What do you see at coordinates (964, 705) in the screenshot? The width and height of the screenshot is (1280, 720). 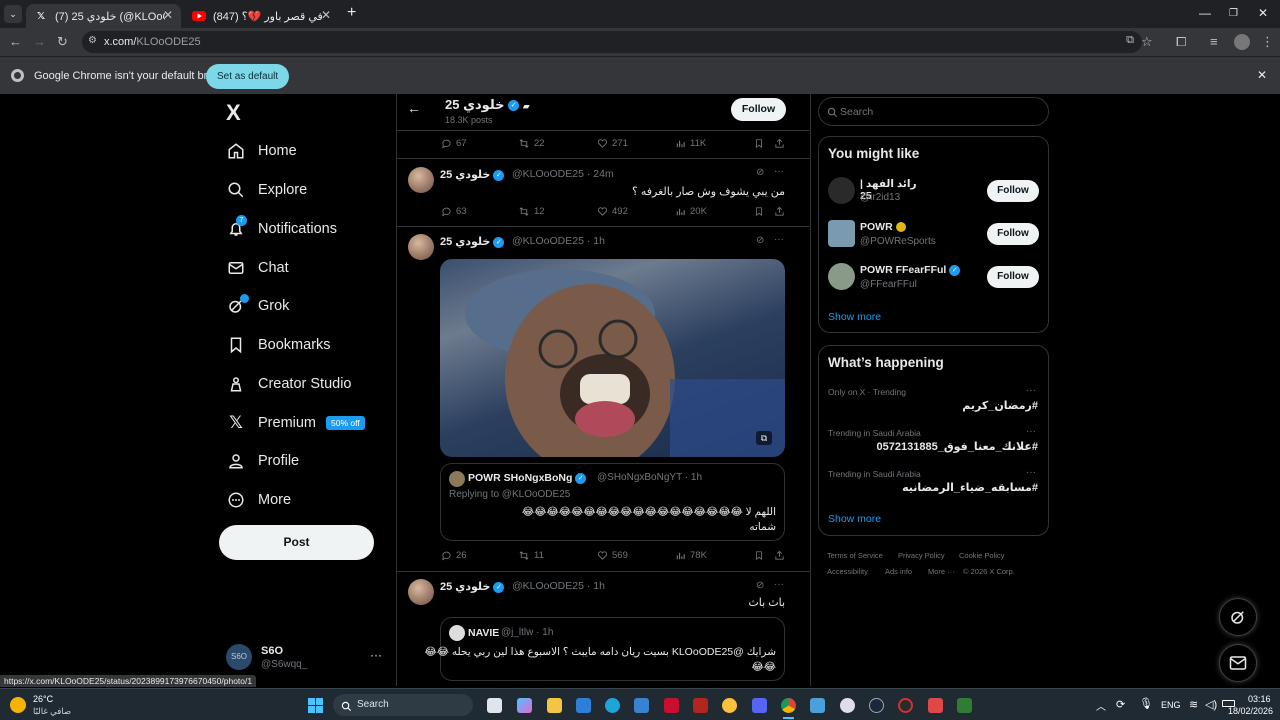 I see `terminal-icon` at bounding box center [964, 705].